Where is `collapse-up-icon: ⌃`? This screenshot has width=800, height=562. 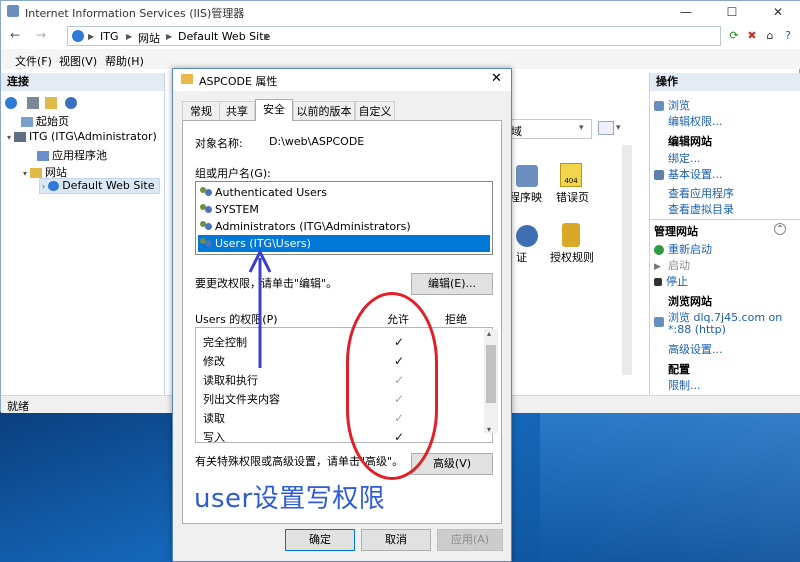 collapse-up-icon: ⌃ is located at coordinates (780, 229).